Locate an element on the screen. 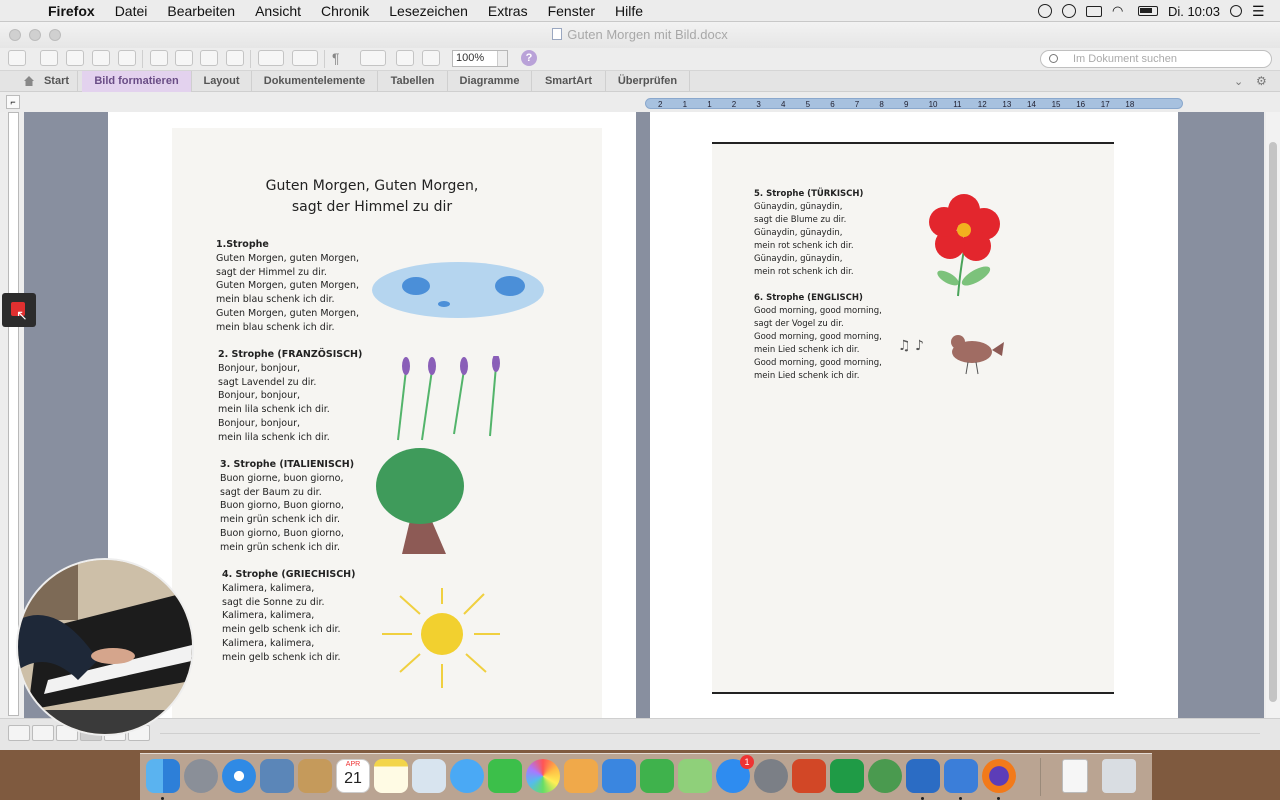 Image resolution: width=1280 pixels, height=800 pixels. menu-lesezeichen: Lesezeichen is located at coordinates (428, 11).